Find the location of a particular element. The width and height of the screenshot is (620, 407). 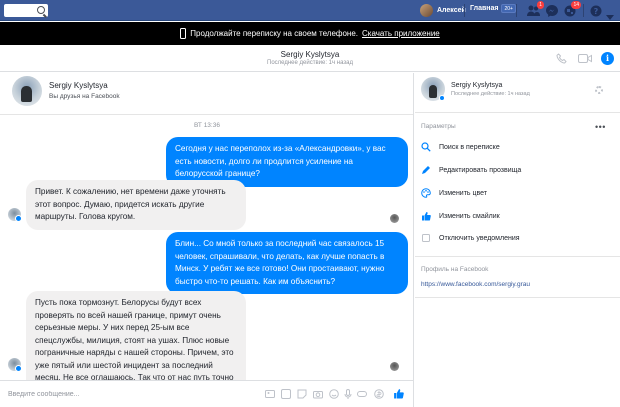

option-change-color: Изменить цвет is located at coordinates (454, 193).